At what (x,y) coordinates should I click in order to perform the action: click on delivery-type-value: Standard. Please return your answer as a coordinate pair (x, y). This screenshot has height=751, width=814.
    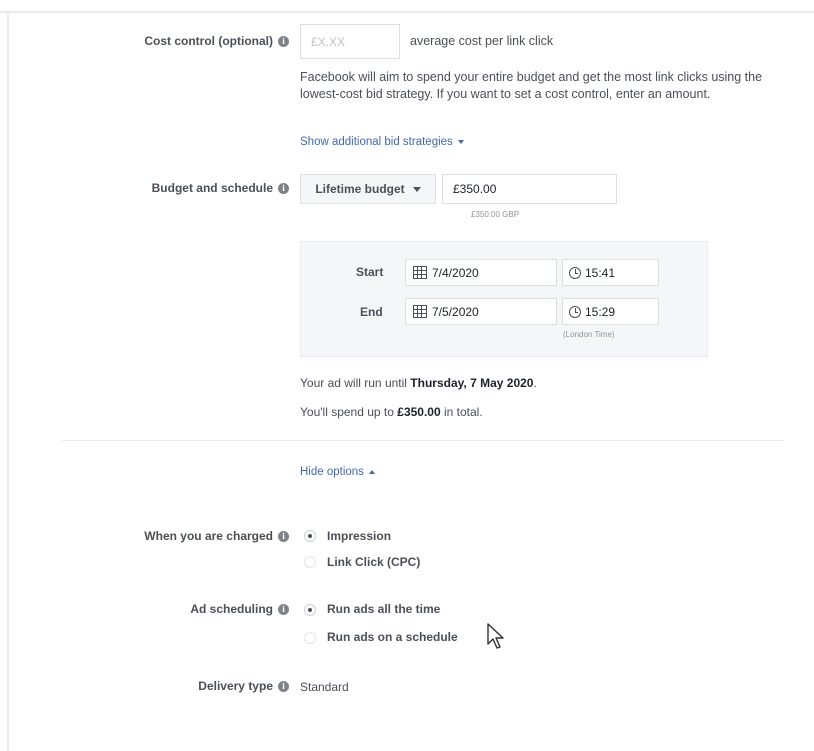
    Looking at the image, I should click on (324, 687).